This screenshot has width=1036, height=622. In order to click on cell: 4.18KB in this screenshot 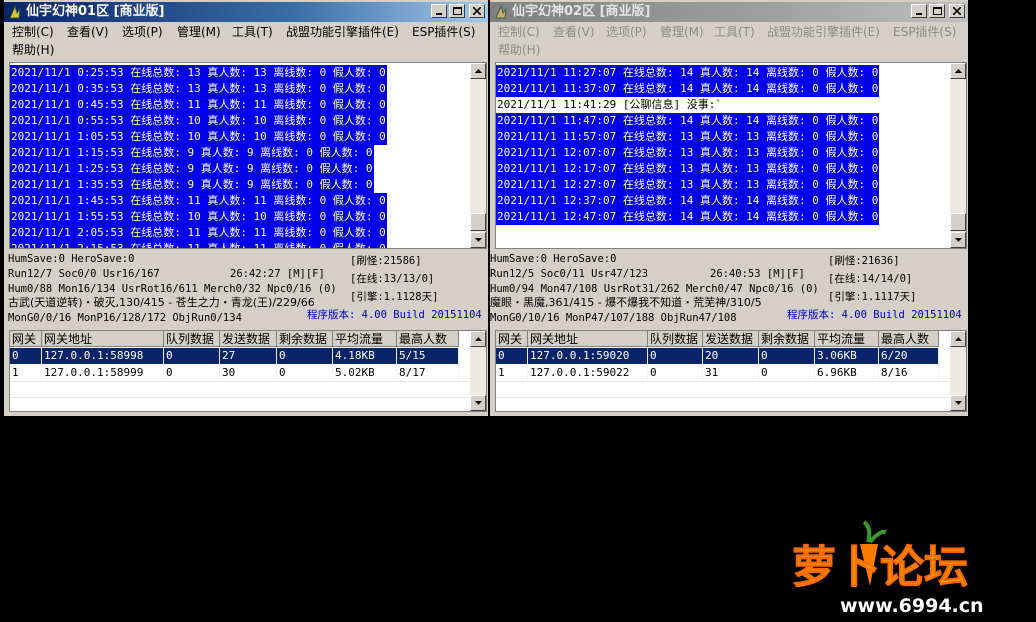, I will do `click(365, 356)`.